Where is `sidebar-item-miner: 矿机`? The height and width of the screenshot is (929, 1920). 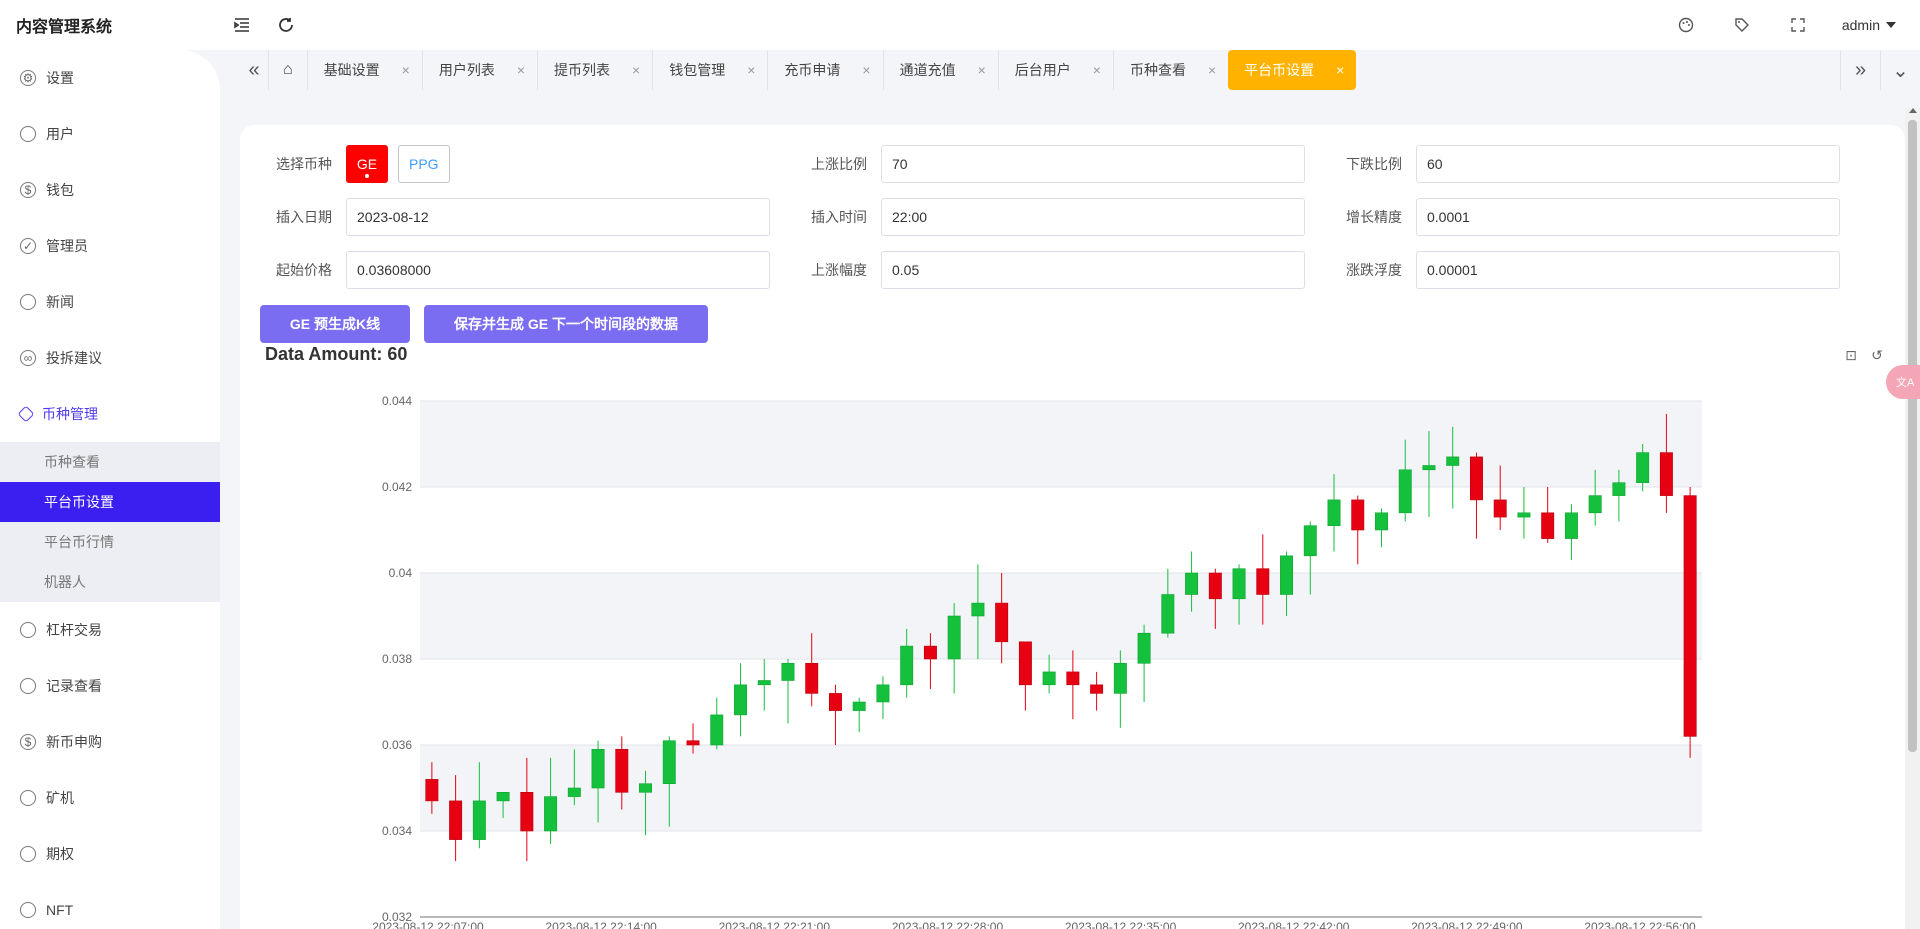 sidebar-item-miner: 矿机 is located at coordinates (110, 798).